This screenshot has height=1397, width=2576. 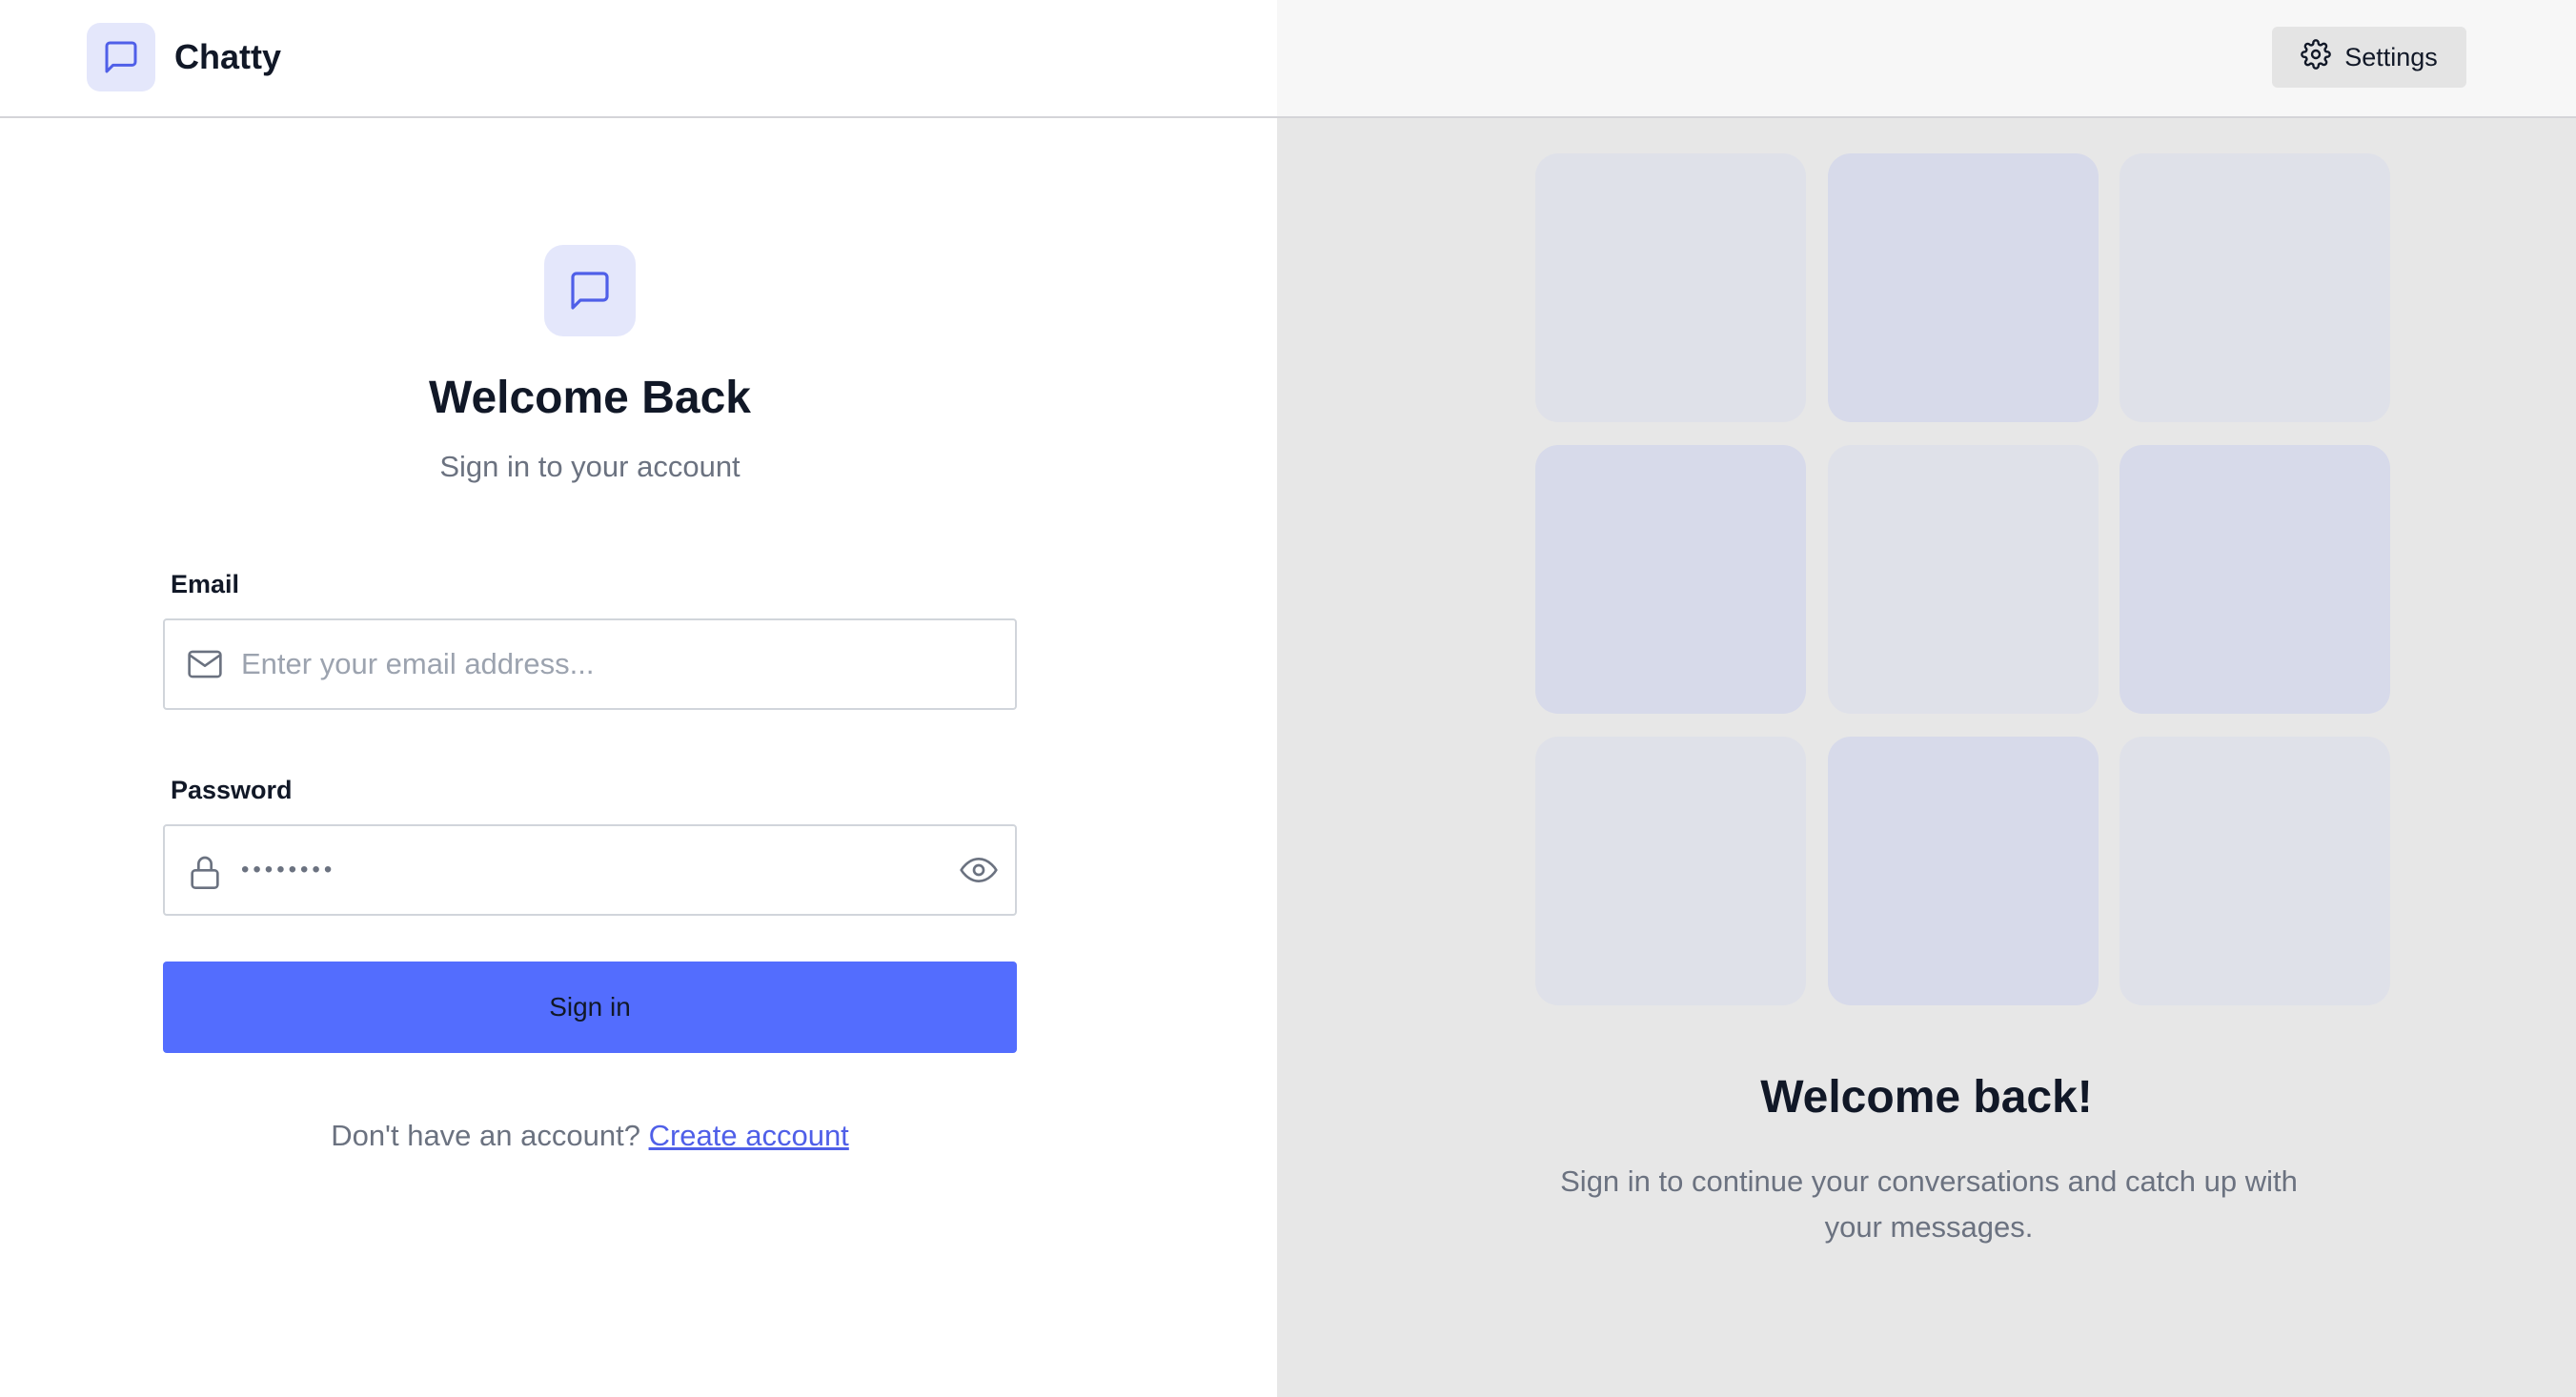 I want to click on signup-prompt-text: Don't have an account?, so click(x=490, y=1135).